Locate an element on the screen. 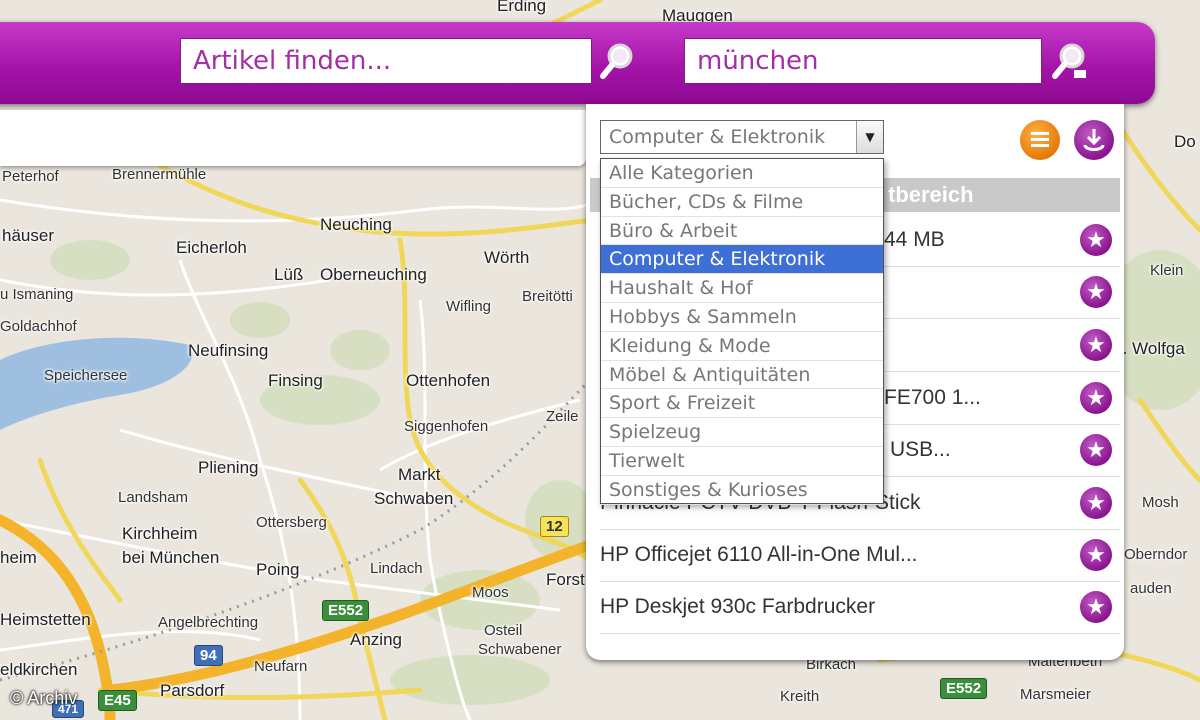 Image resolution: width=1200 pixels, height=720 pixels. map-label-neuching: Neuching is located at coordinates (356, 224).